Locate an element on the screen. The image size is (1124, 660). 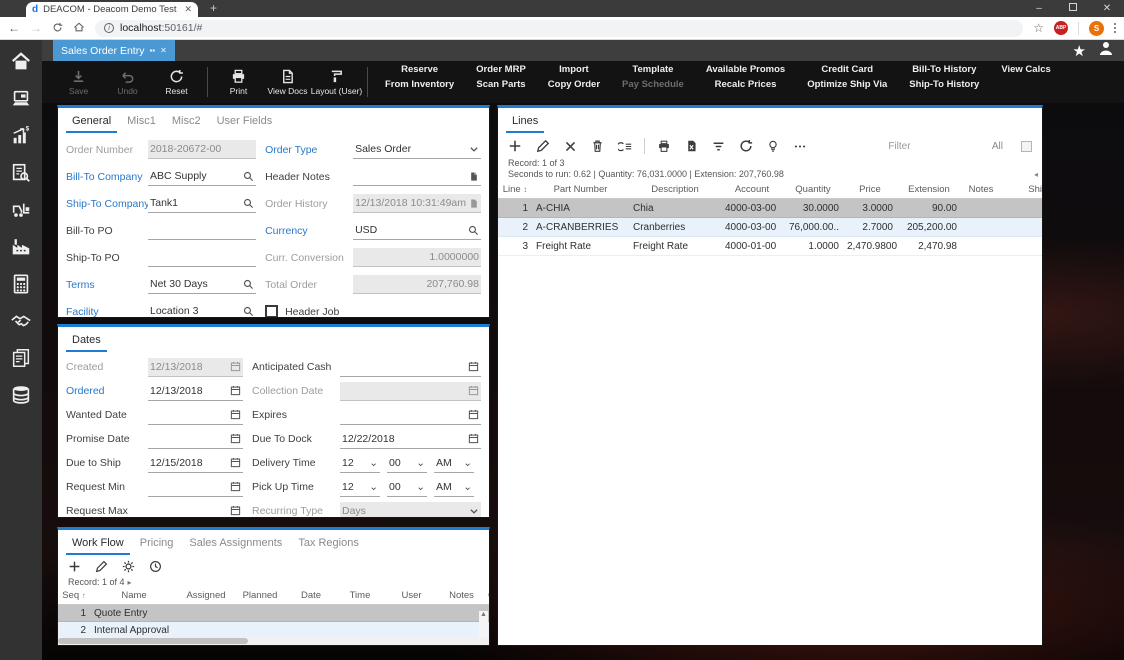
favorites-star-icon: ★ is located at coordinates (1079, 51).